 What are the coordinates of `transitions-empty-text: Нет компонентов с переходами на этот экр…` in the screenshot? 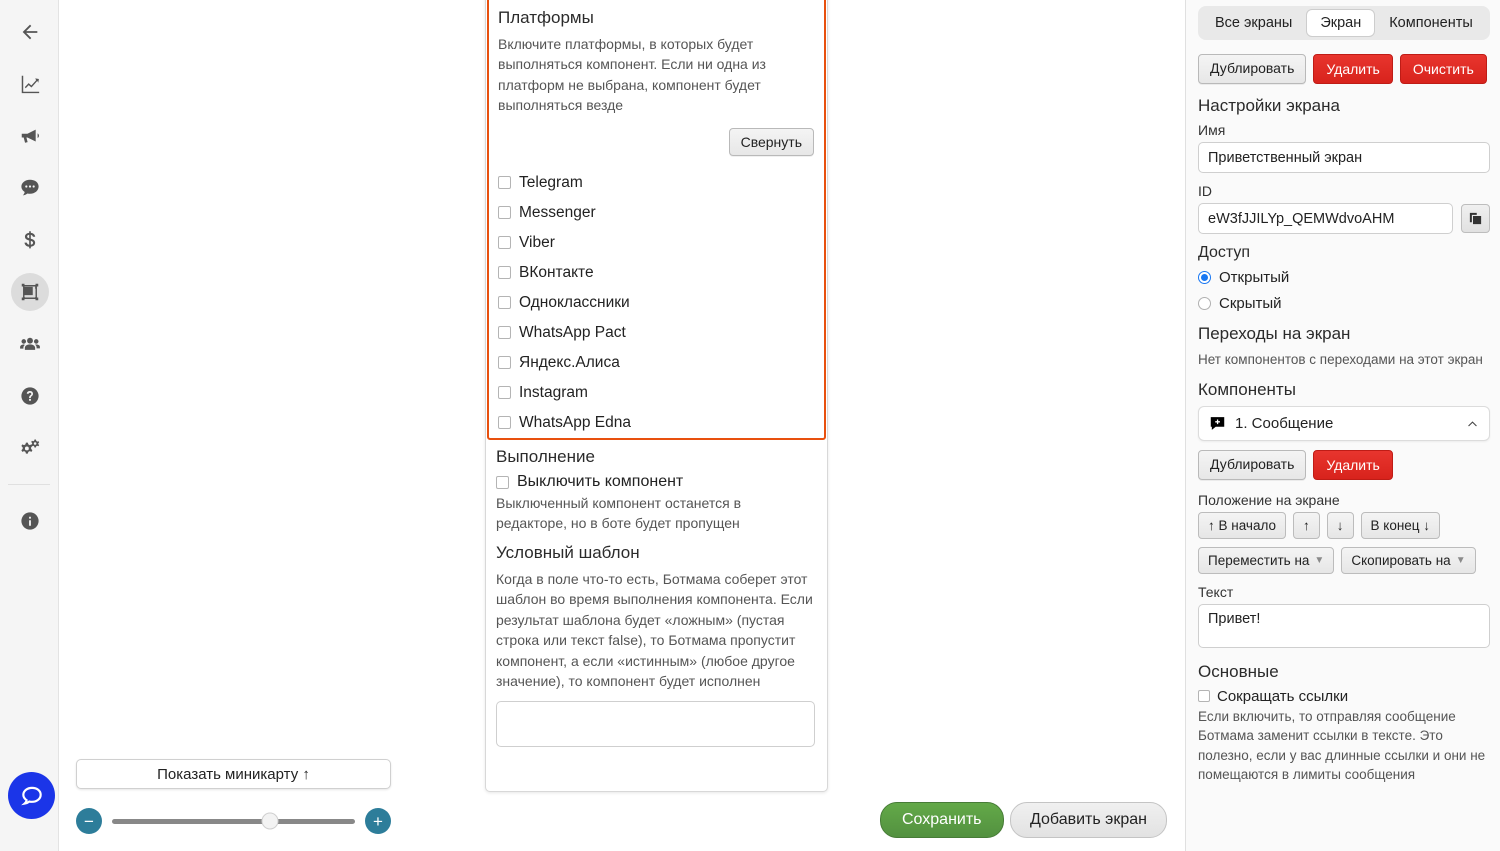 It's located at (1340, 359).